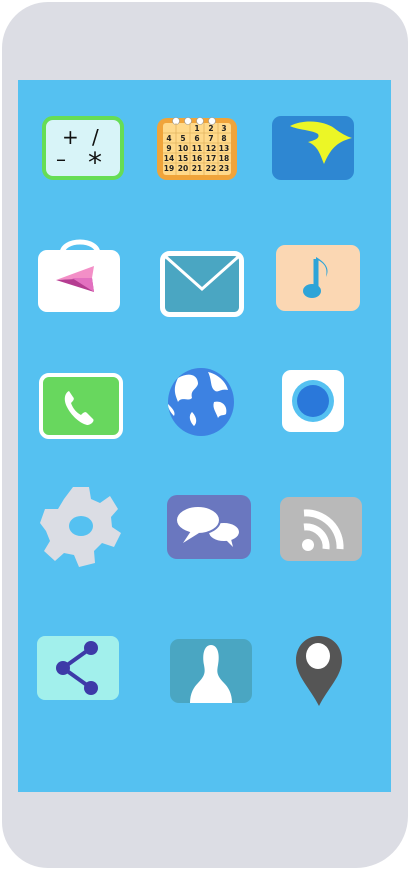  Describe the element at coordinates (209, 527) in the screenshot. I see `chat-messages-app-icon` at that location.